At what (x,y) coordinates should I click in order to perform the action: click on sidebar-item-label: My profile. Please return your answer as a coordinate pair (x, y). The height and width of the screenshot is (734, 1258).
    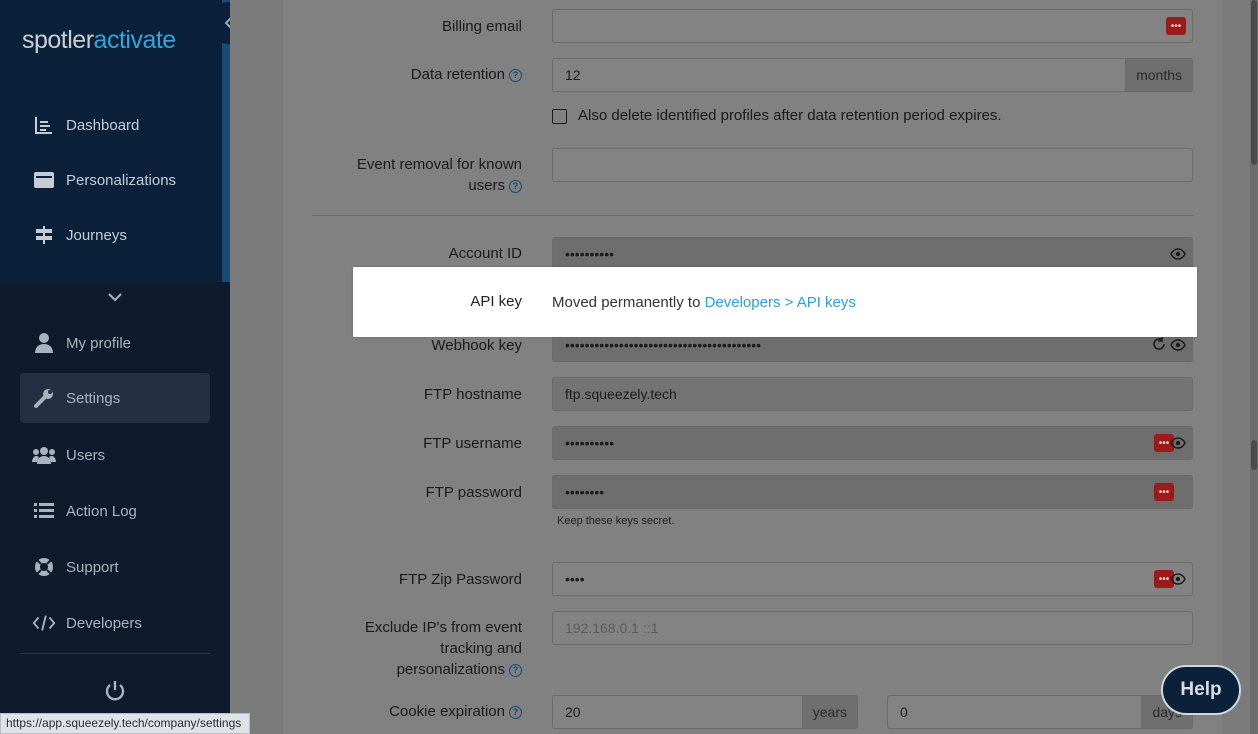
    Looking at the image, I should click on (99, 343).